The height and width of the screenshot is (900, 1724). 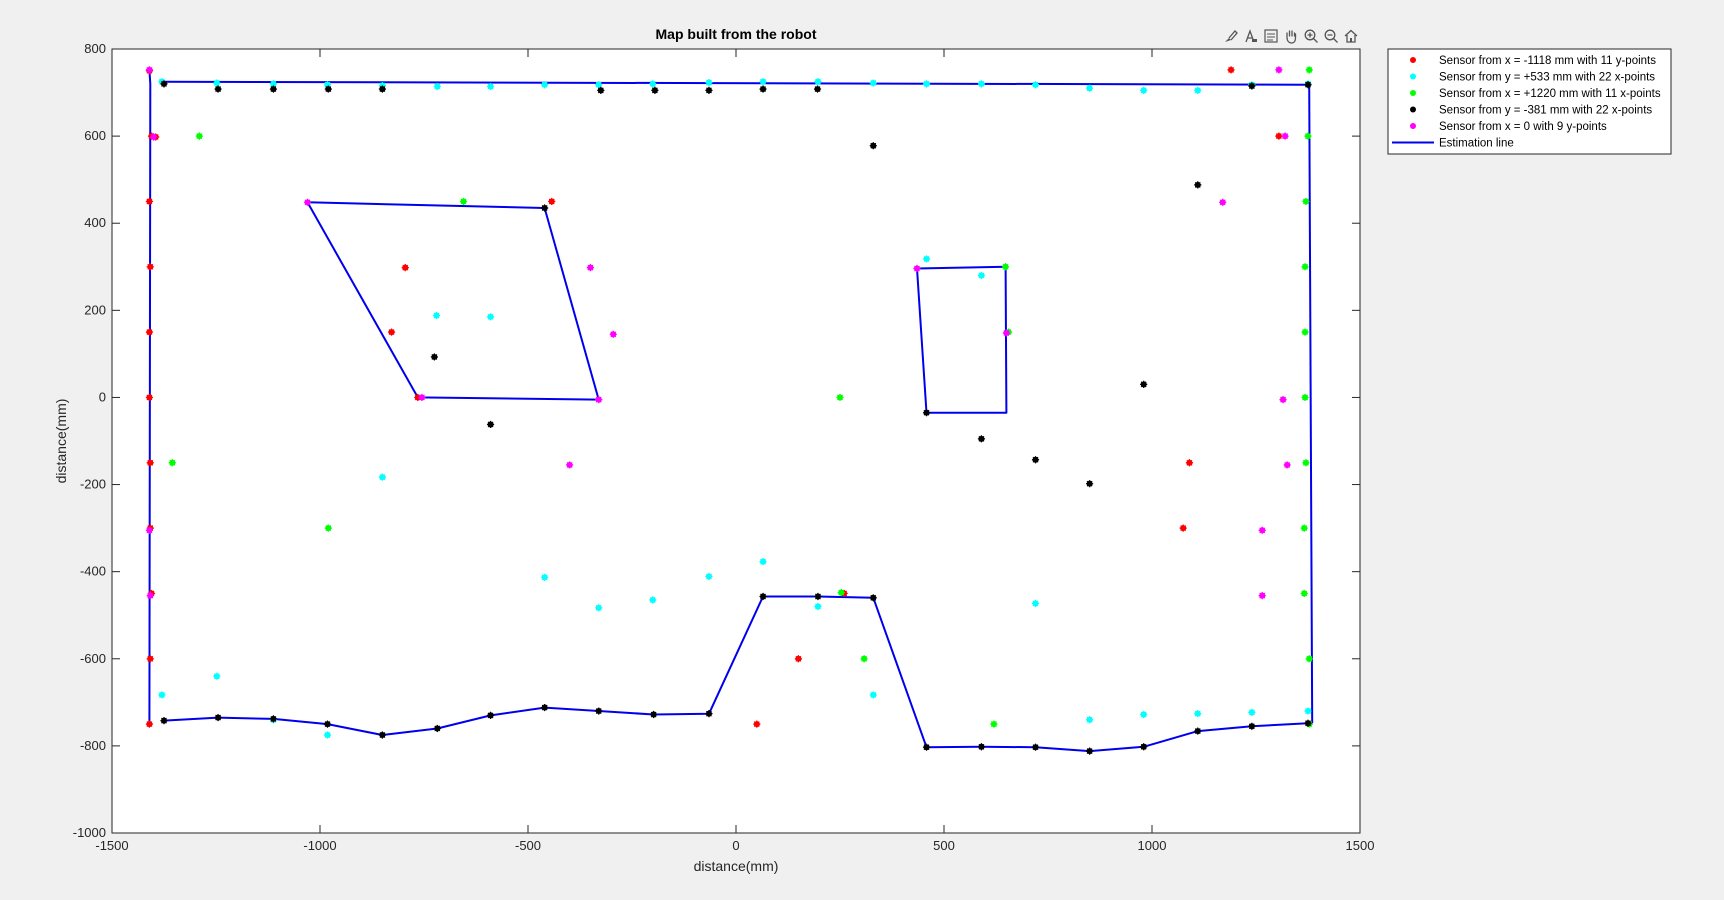 What do you see at coordinates (528, 845) in the screenshot?
I see `x-tick-label: -500` at bounding box center [528, 845].